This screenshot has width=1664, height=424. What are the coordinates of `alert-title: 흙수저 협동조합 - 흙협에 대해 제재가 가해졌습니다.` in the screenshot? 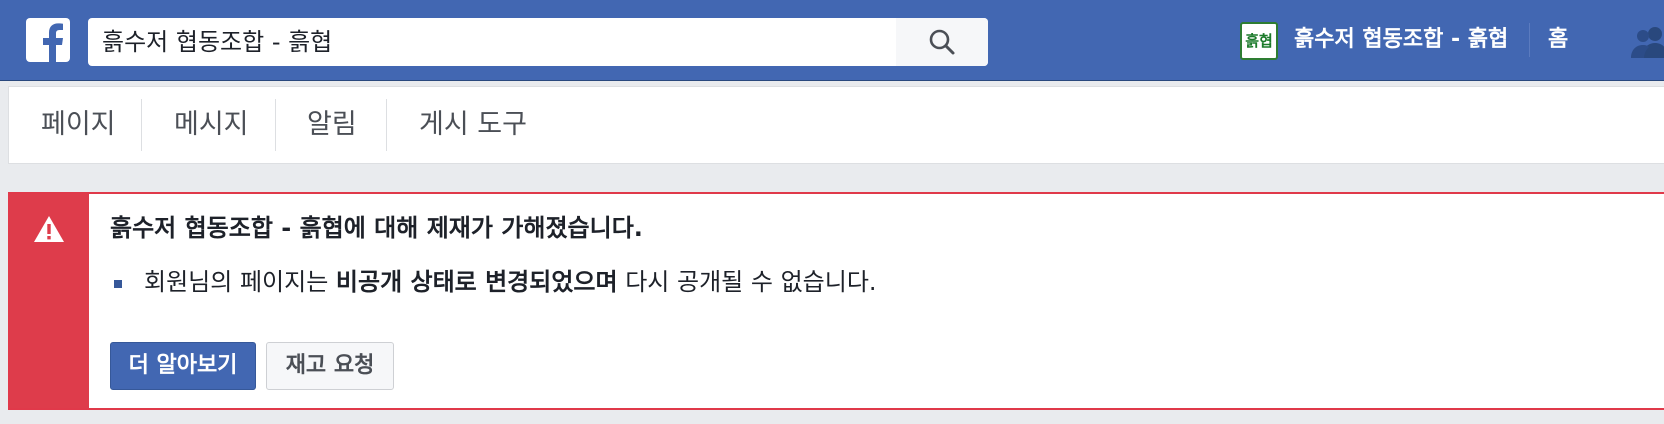 It's located at (376, 228).